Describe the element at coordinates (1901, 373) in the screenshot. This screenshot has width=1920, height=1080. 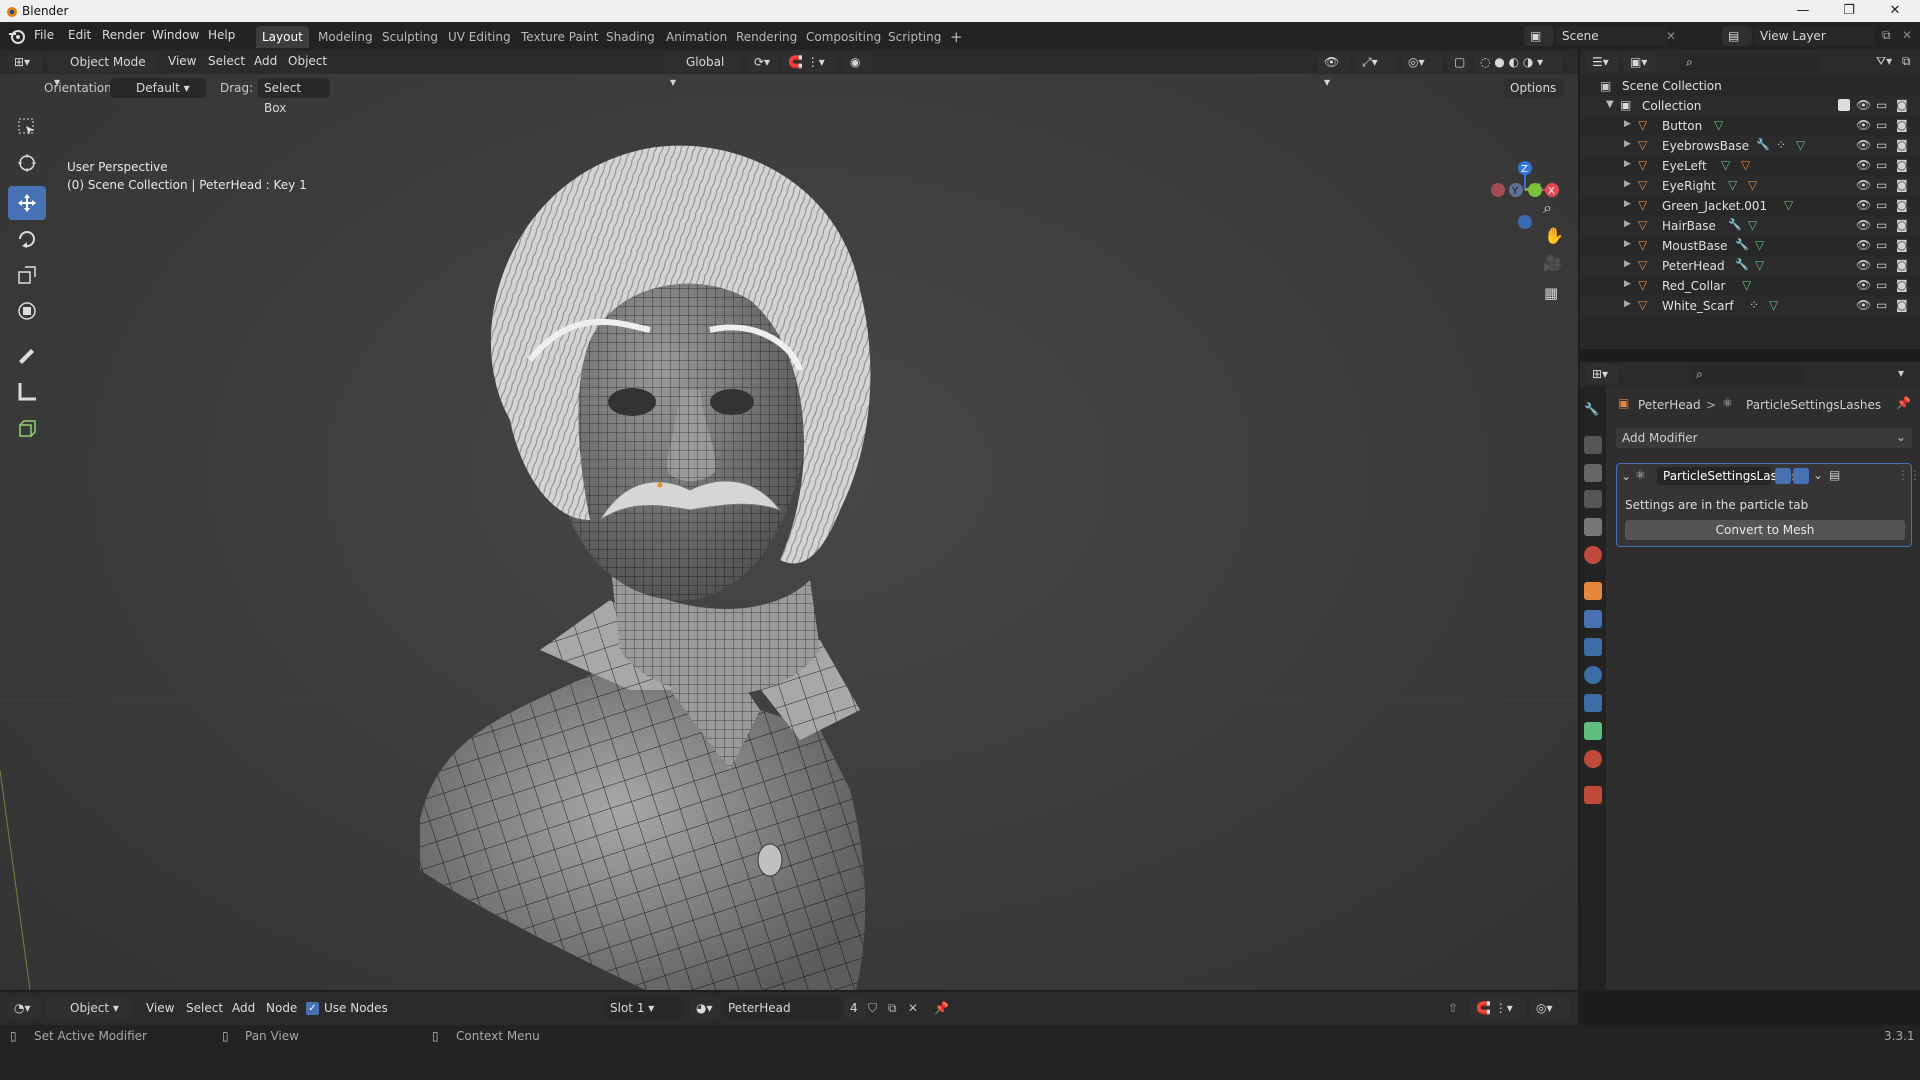
I see `properties-options-icon: ▾` at that location.